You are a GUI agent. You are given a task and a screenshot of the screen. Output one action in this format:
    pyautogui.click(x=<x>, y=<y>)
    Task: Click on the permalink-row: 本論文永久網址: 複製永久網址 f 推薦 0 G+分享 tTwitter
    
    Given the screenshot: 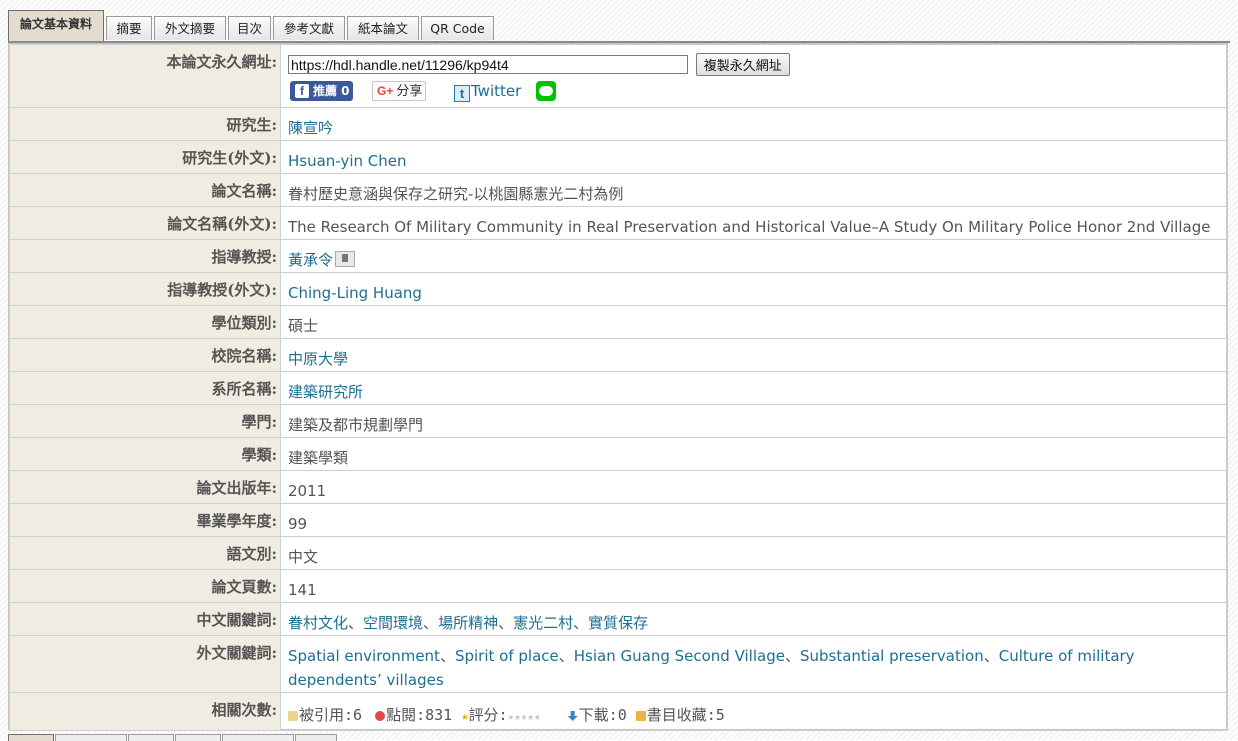 What is the action you would take?
    pyautogui.click(x=618, y=76)
    